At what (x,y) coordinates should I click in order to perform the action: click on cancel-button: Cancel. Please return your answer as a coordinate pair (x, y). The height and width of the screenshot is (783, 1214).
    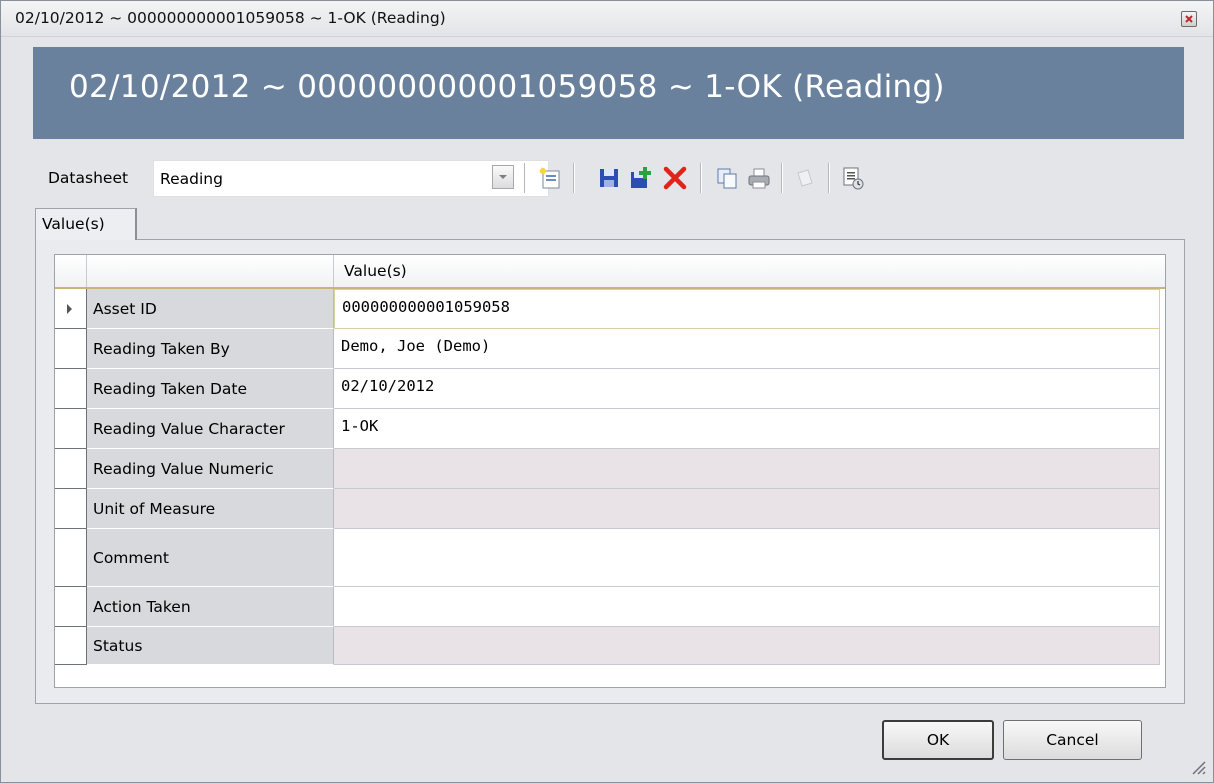
    Looking at the image, I should click on (1072, 740).